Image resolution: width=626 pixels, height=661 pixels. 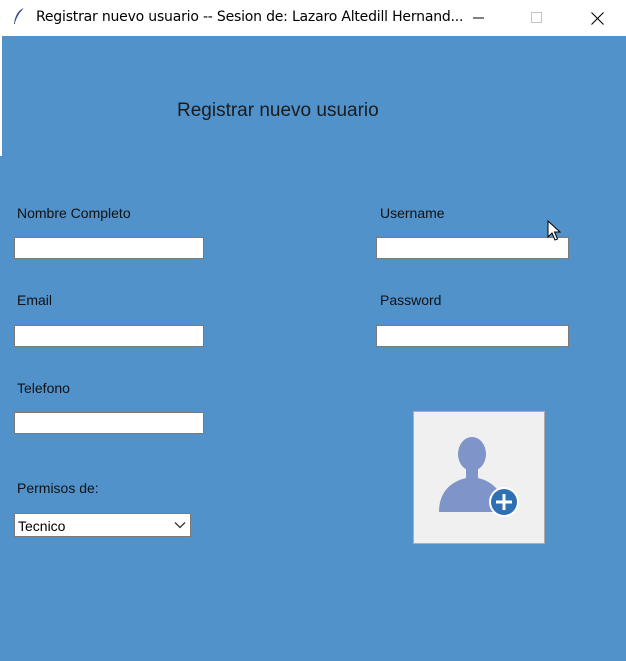 I want to click on nombre-label: Nombre Completo, so click(x=74, y=213).